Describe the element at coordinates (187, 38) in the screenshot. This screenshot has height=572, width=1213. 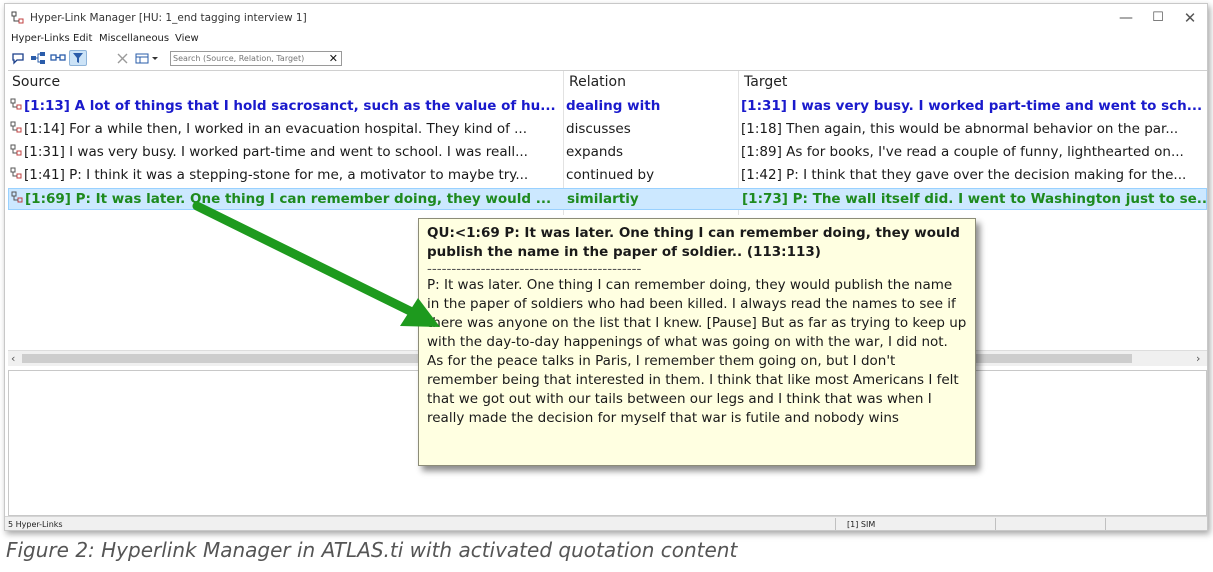
I see `menu-view: View` at that location.